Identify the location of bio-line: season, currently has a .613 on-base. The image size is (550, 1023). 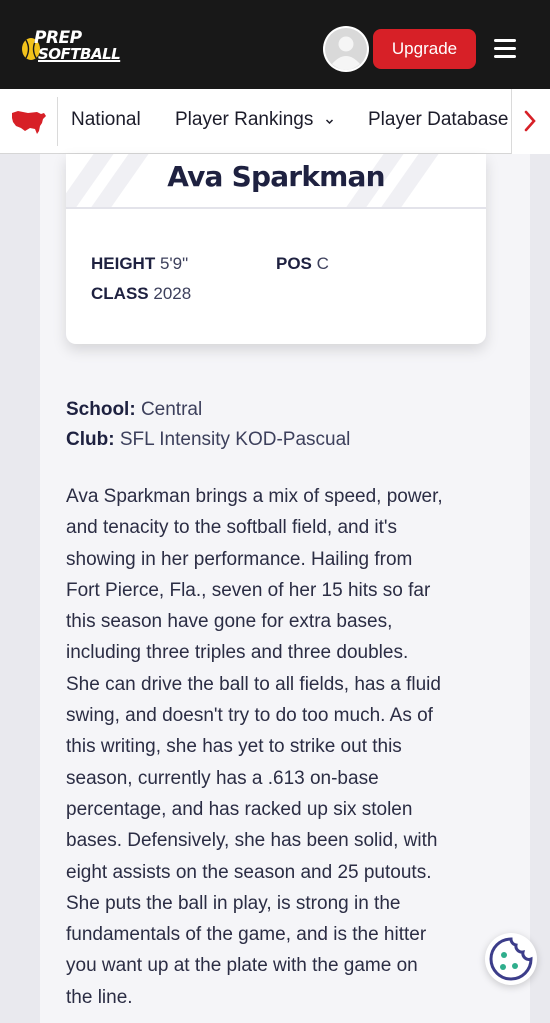
(222, 778).